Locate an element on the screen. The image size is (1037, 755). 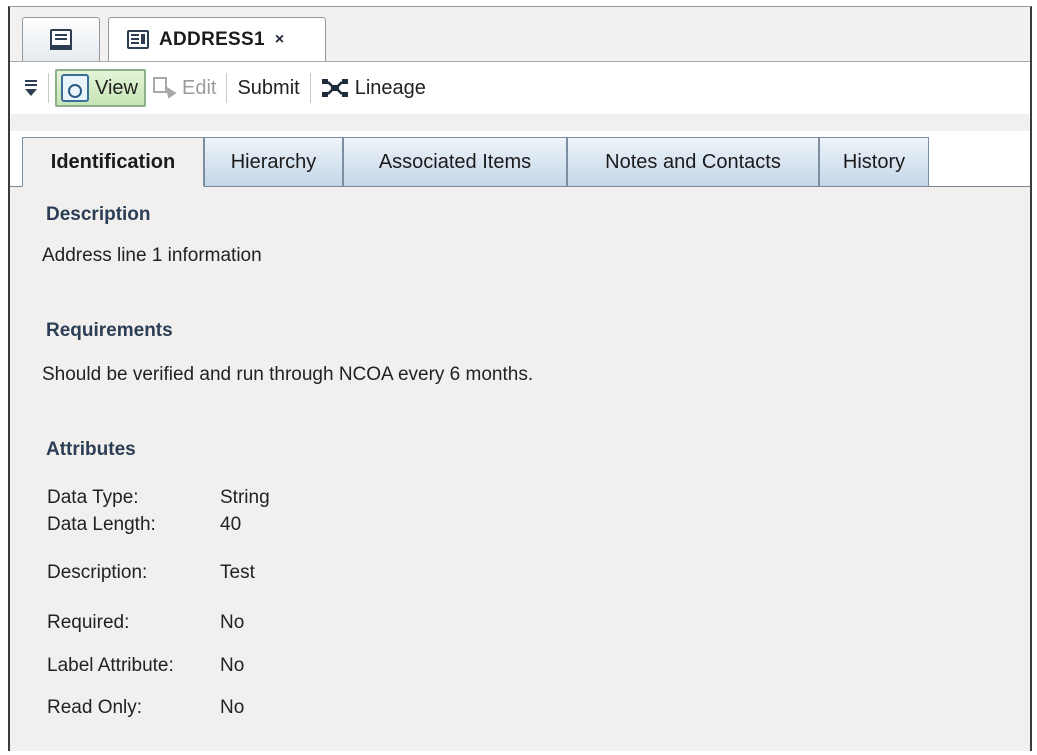
attribute-key: Read Only: is located at coordinates (95, 707).